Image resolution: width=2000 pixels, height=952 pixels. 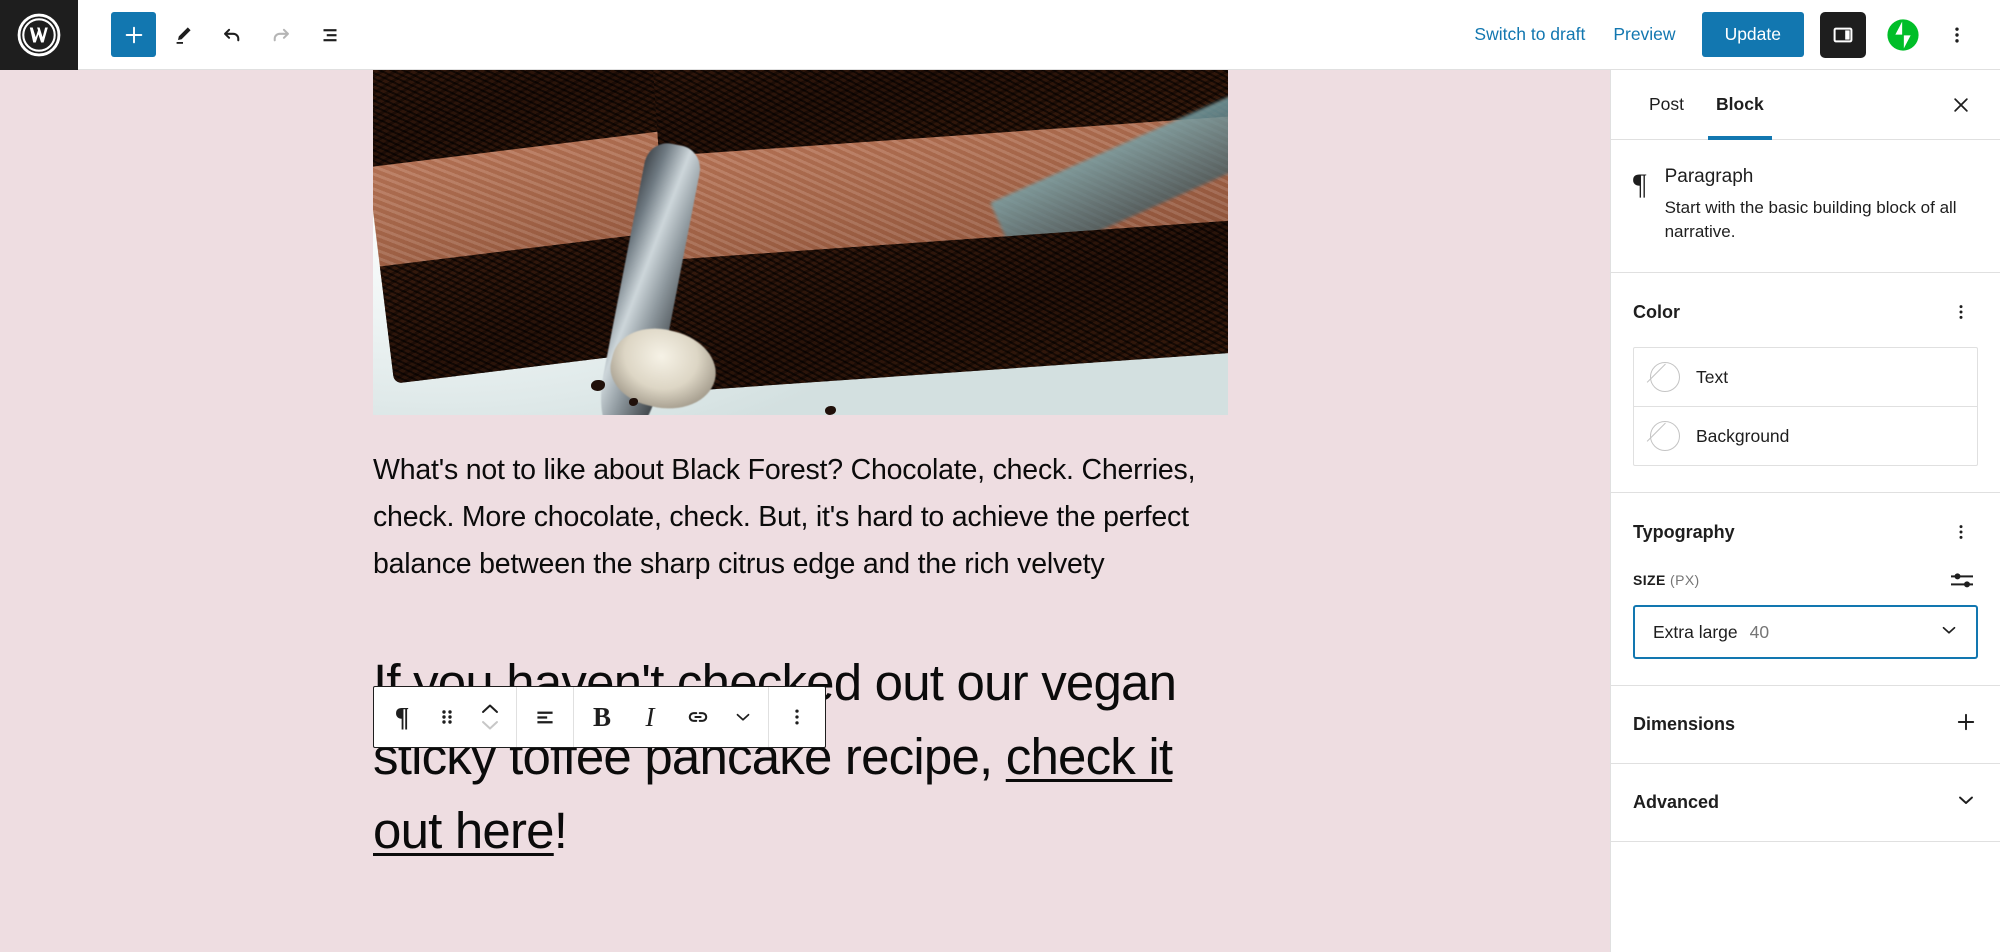 I want to click on italic-icon: I, so click(x=650, y=716).